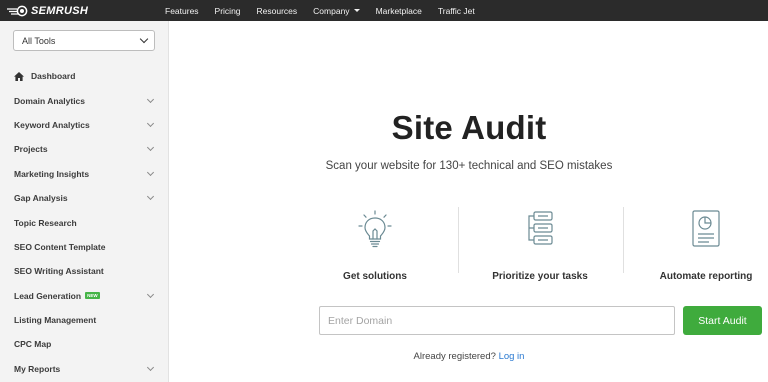 Image resolution: width=768 pixels, height=382 pixels. Describe the element at coordinates (50, 100) in the screenshot. I see `sidebar-item-label: Domain Analytics` at that location.